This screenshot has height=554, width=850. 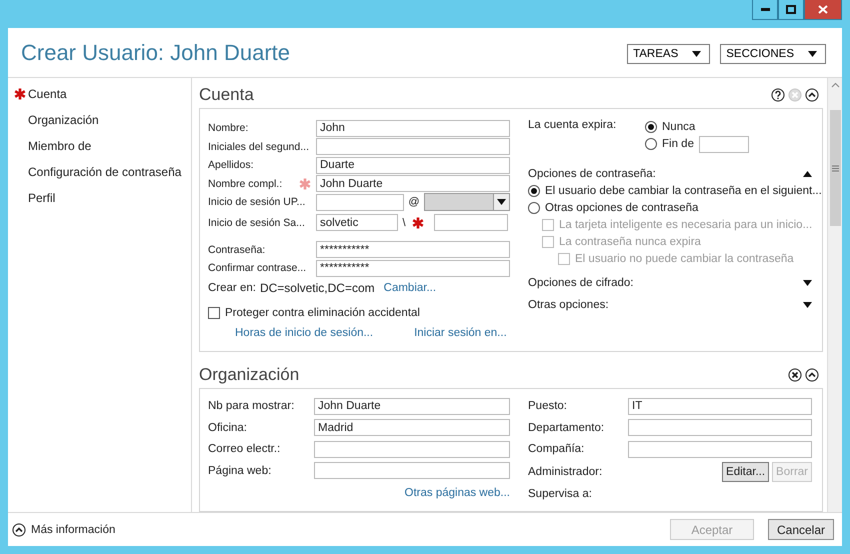 What do you see at coordinates (237, 250) in the screenshot?
I see `field-label: Contraseña:` at bounding box center [237, 250].